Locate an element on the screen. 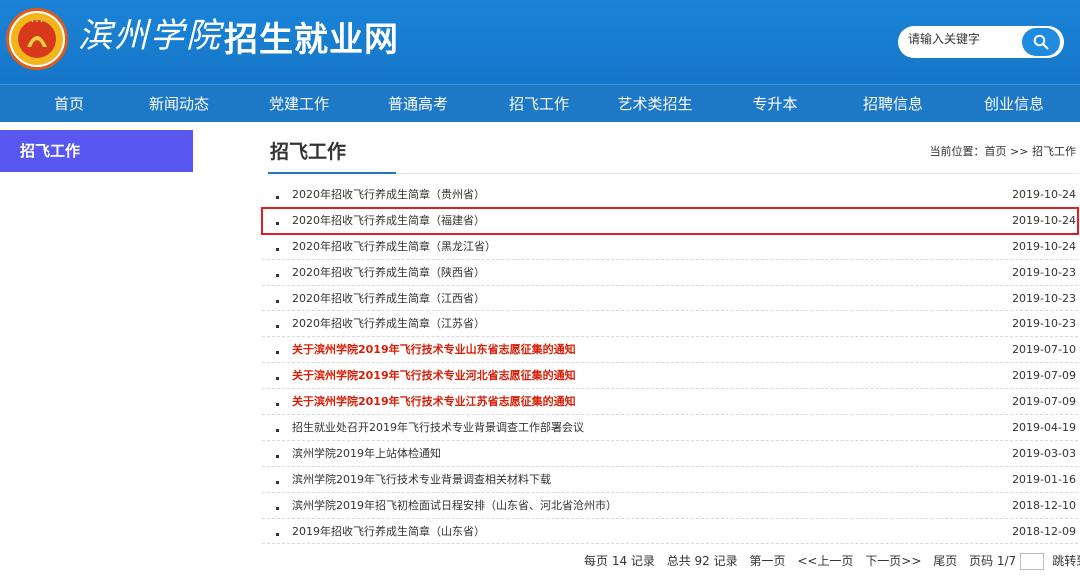 Image resolution: width=1080 pixels, height=575 pixels. breadcrumb: 当前位置：首页 >> 招飞工作 is located at coordinates (1003, 152).